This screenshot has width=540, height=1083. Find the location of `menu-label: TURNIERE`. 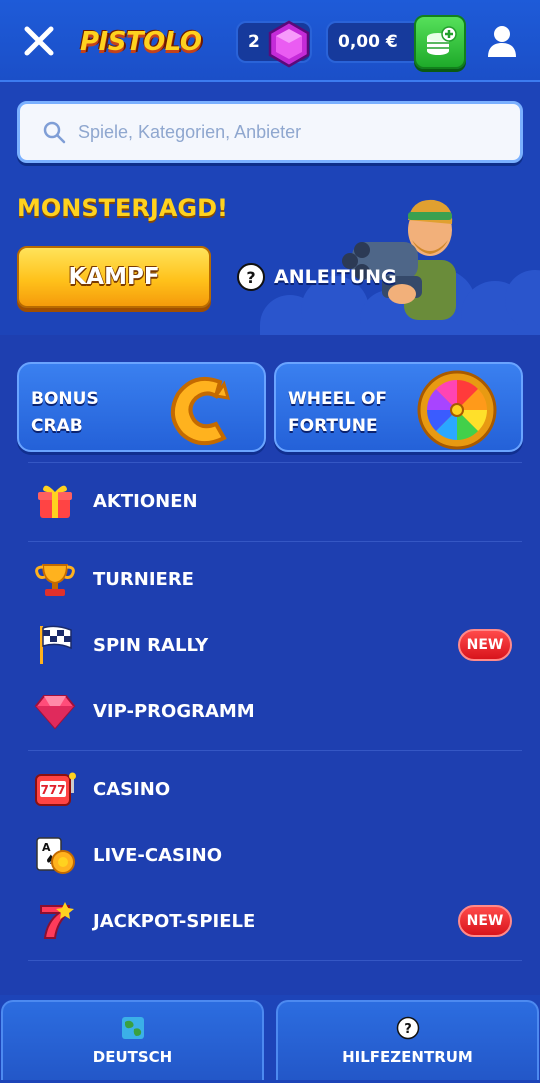

menu-label: TURNIERE is located at coordinates (143, 579).